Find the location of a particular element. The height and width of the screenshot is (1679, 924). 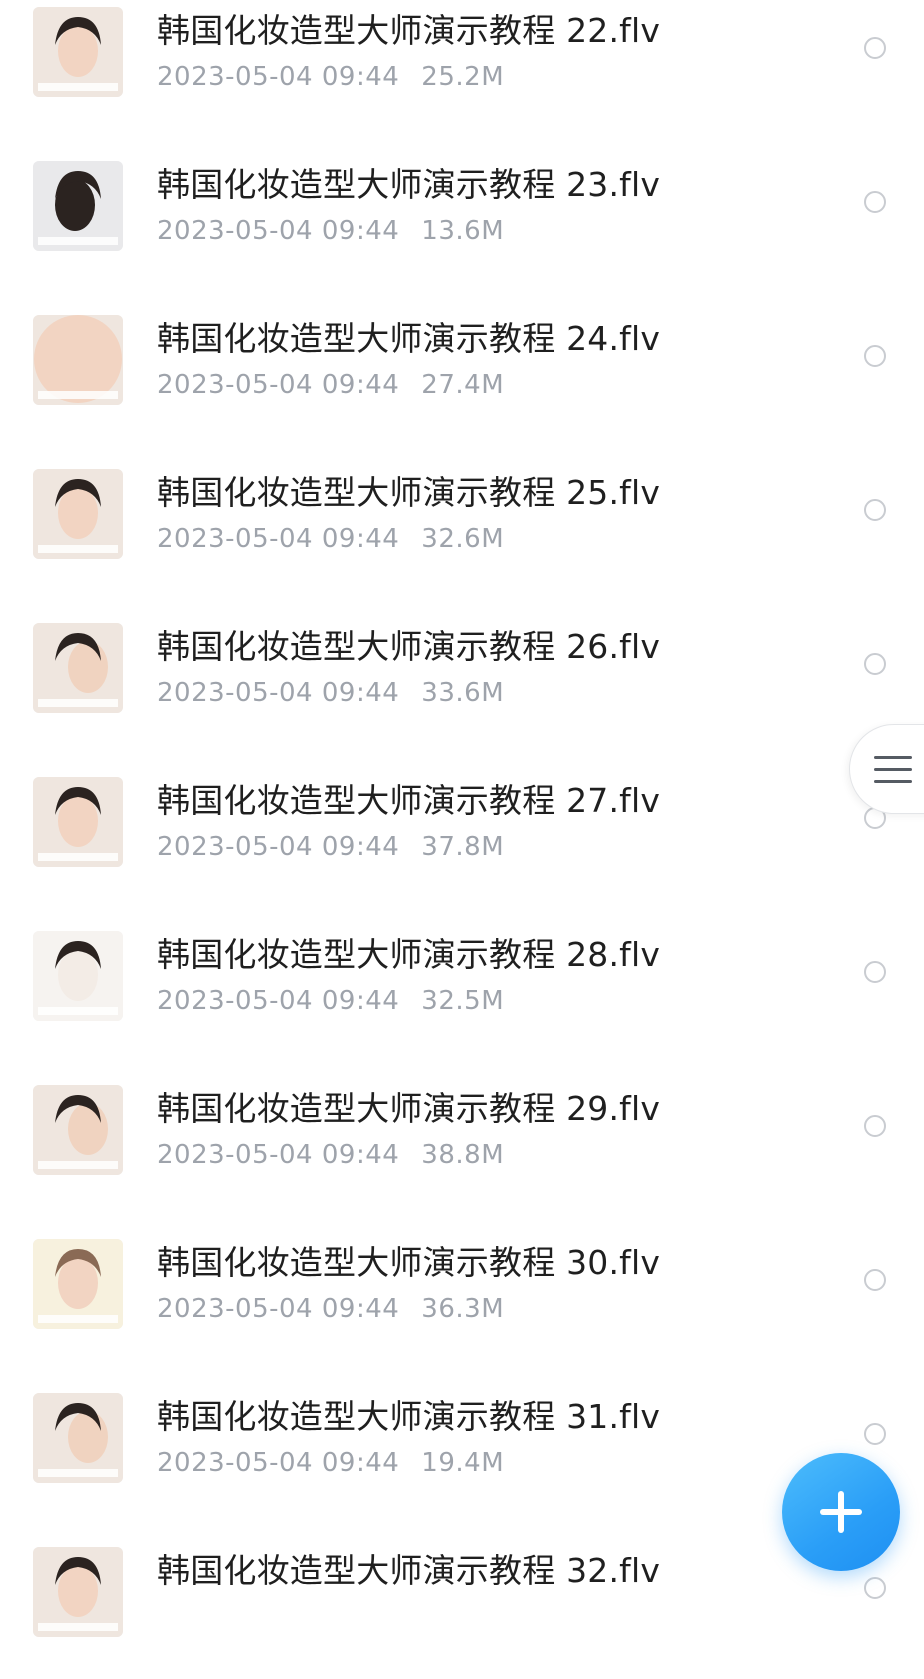

file-name: 韩国化妆造型大师演示教程 28.flv is located at coordinates (409, 954).